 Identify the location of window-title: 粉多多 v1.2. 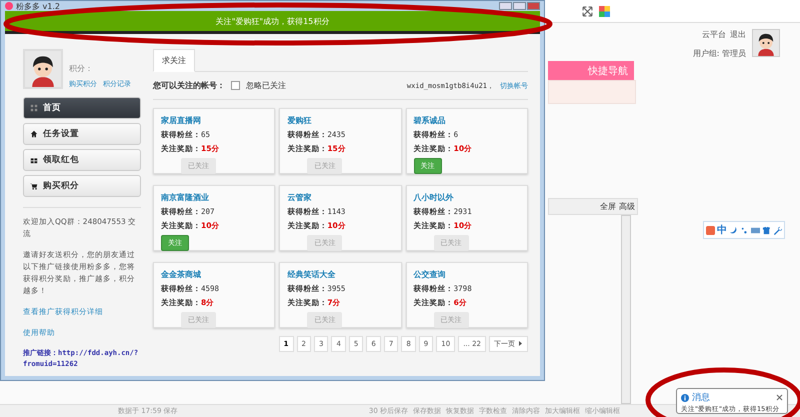
(38, 6).